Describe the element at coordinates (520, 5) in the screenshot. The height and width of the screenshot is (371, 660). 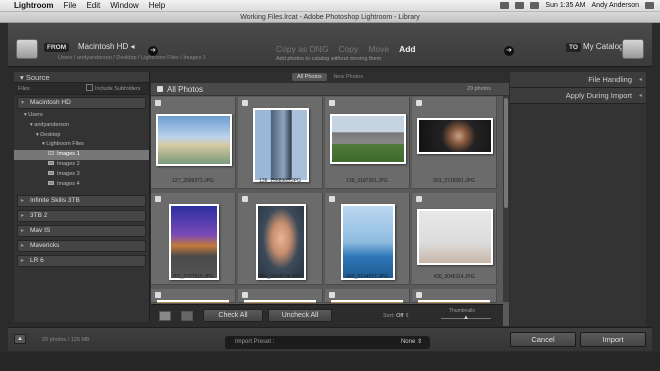
I see `wifi-icon` at that location.